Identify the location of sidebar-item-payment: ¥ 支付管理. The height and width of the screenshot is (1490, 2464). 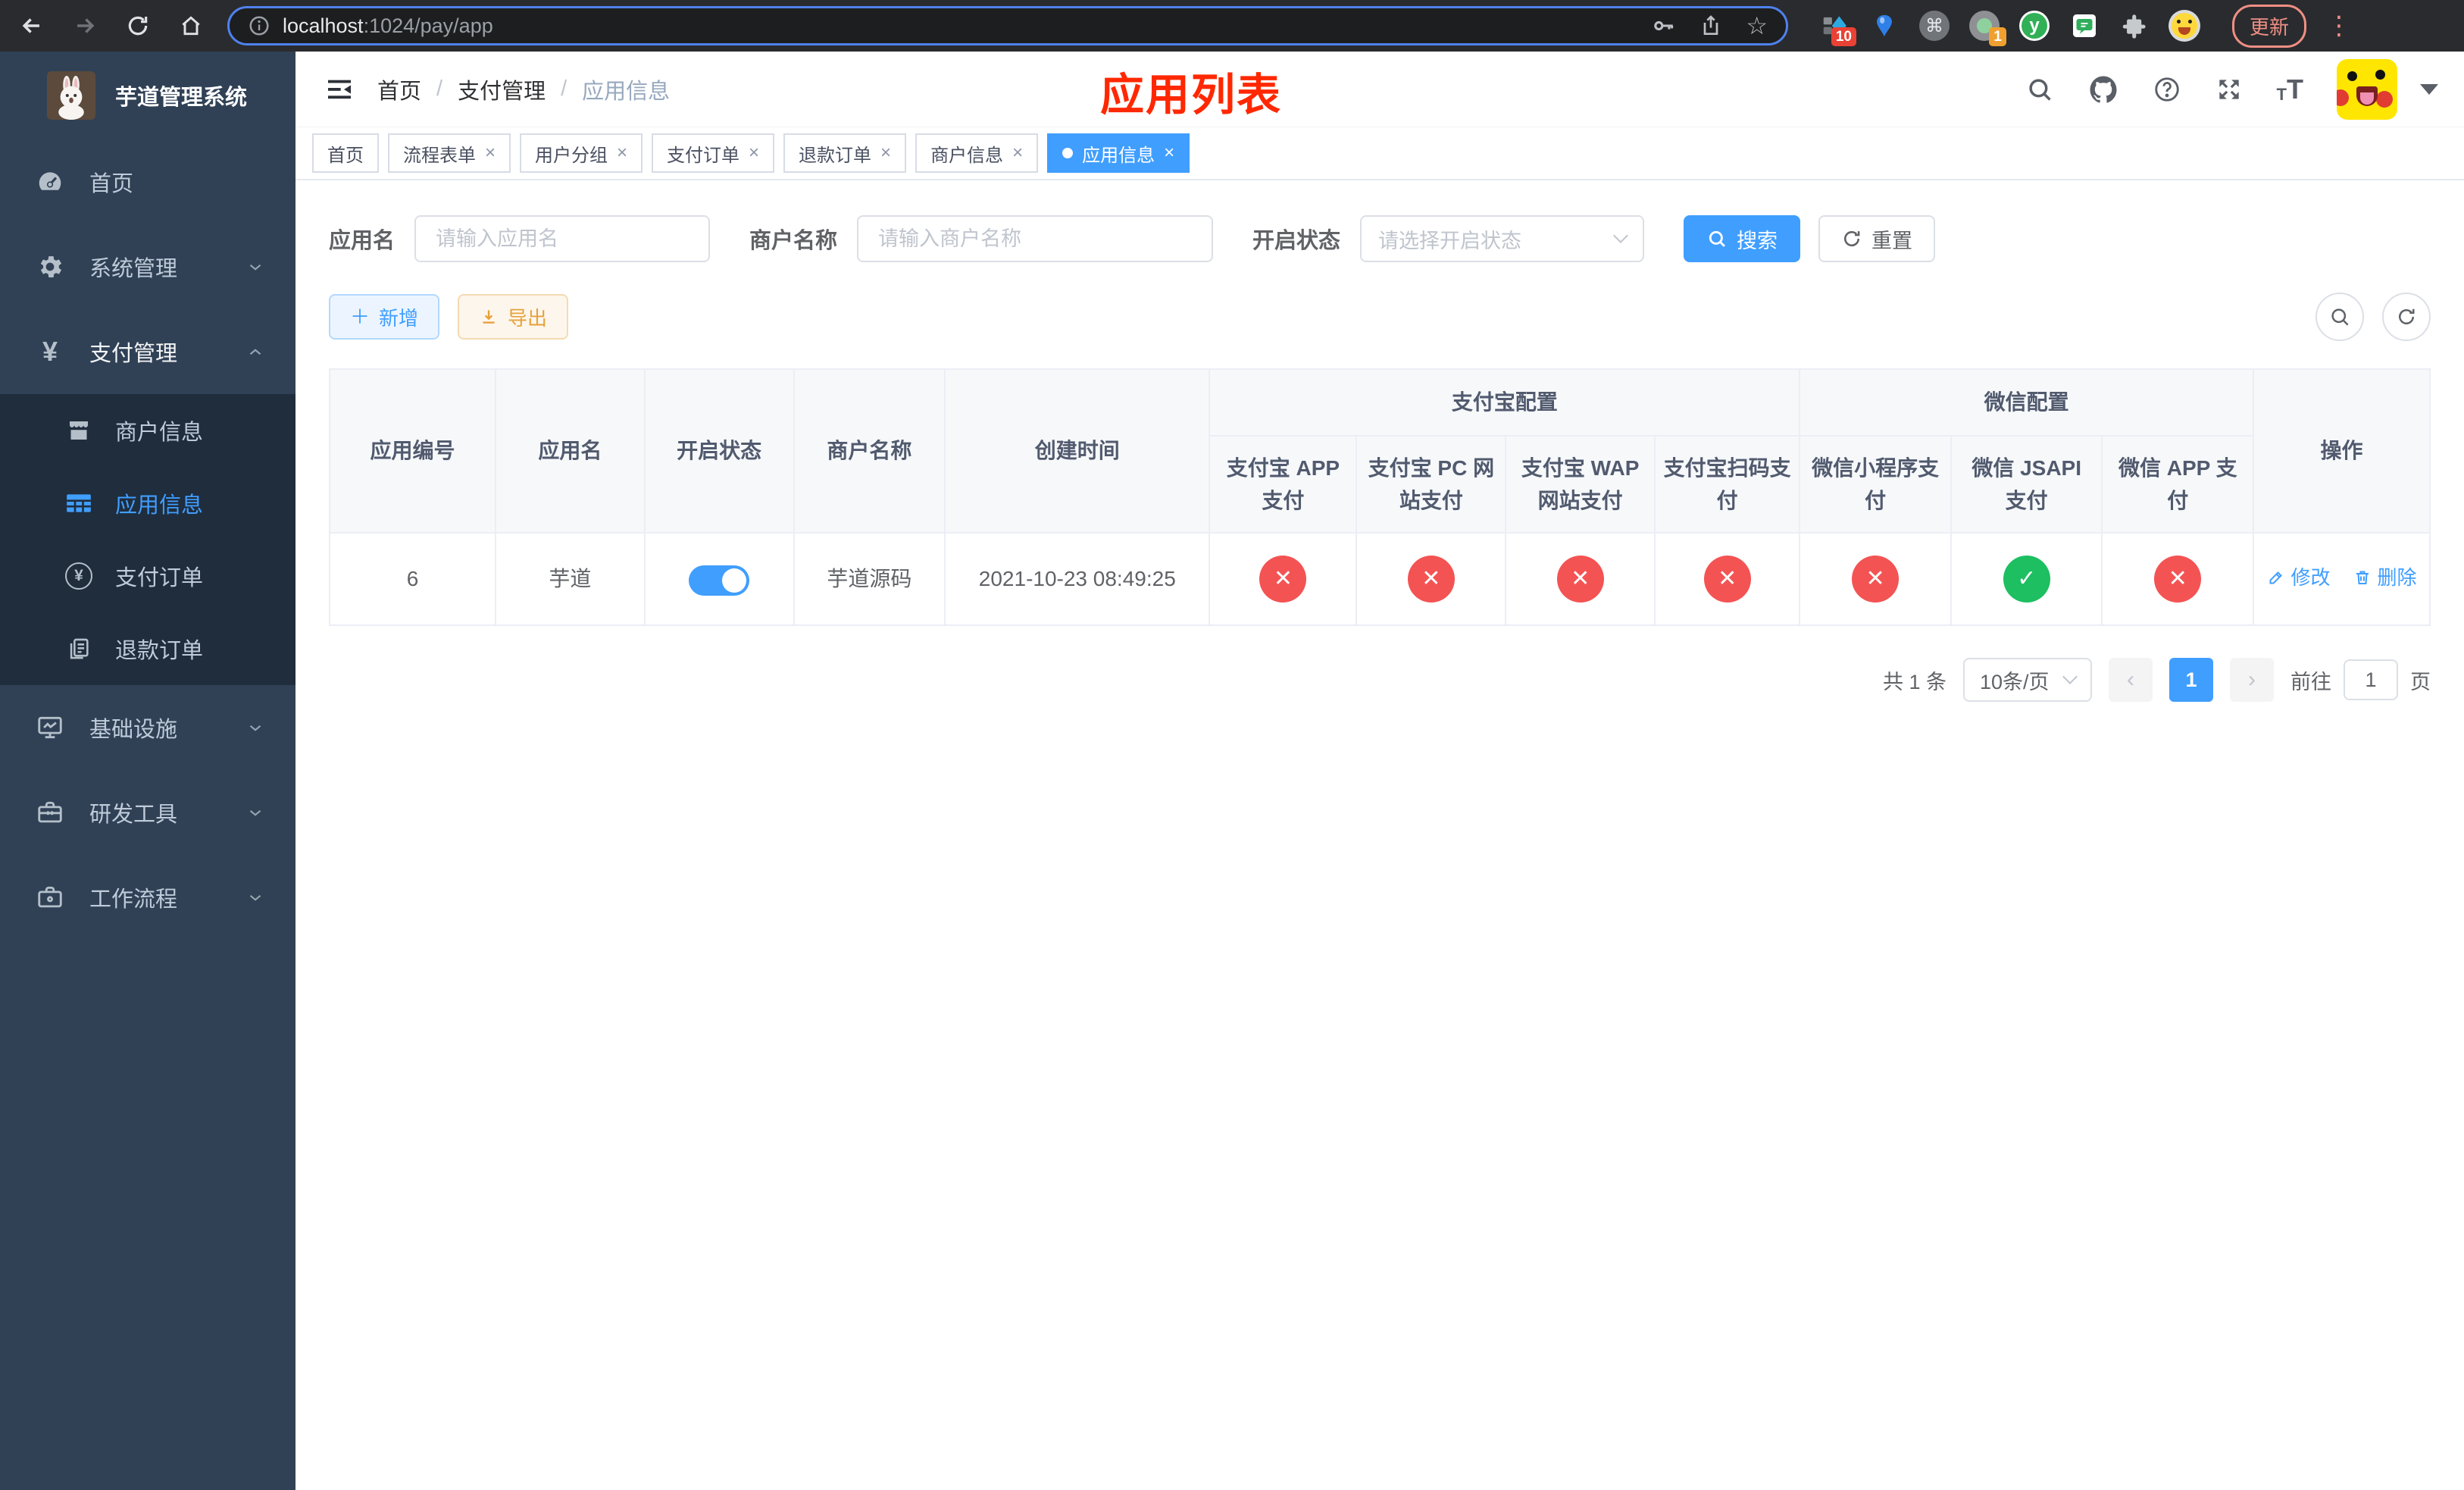
(147, 352).